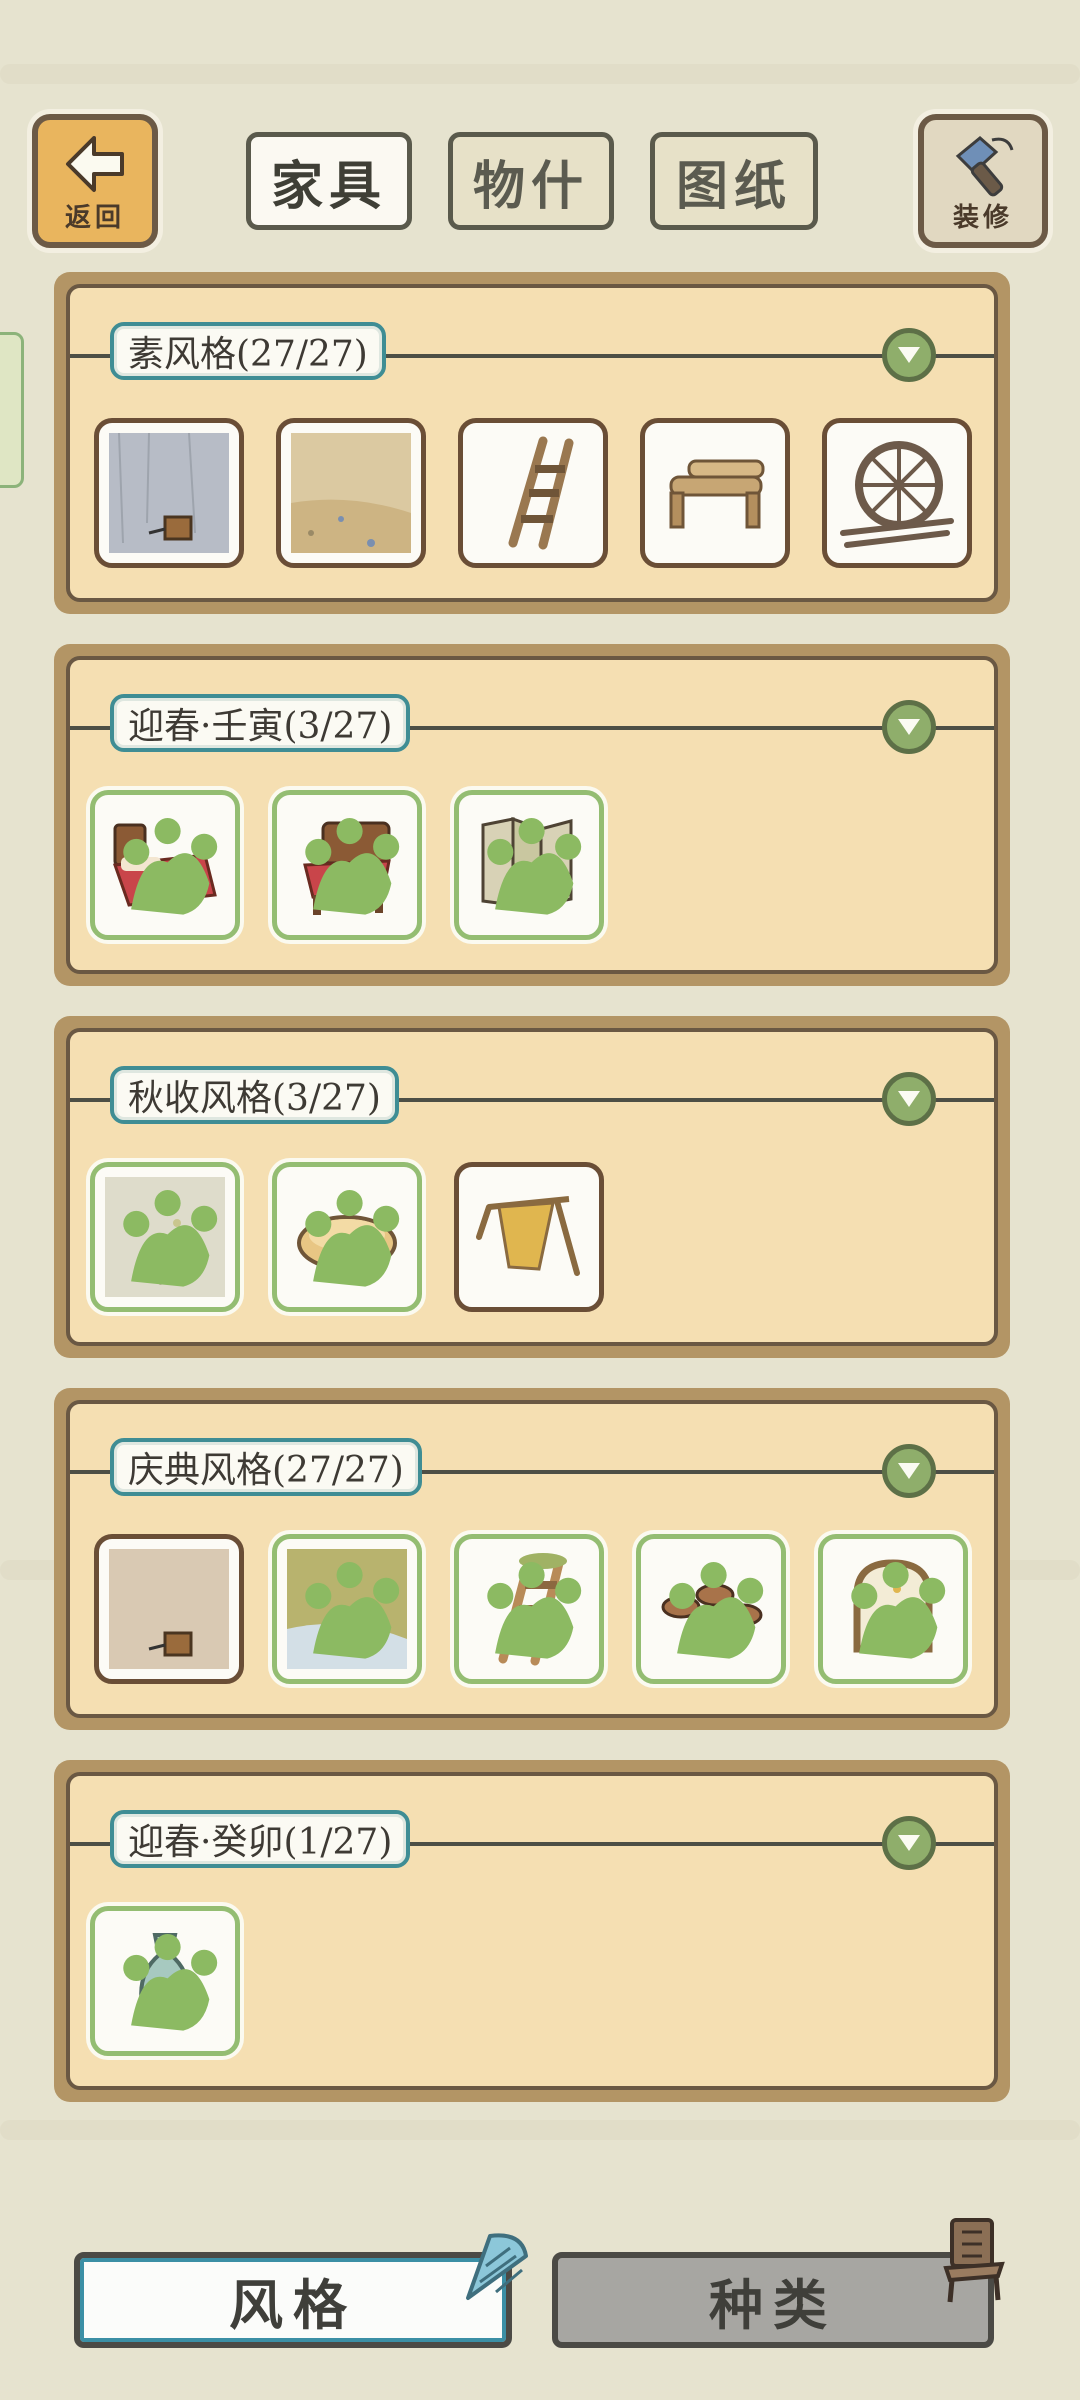  Describe the element at coordinates (532, 1931) in the screenshot. I see `style-section-spring-guimao: 迎春·癸卯(1/27)` at that location.